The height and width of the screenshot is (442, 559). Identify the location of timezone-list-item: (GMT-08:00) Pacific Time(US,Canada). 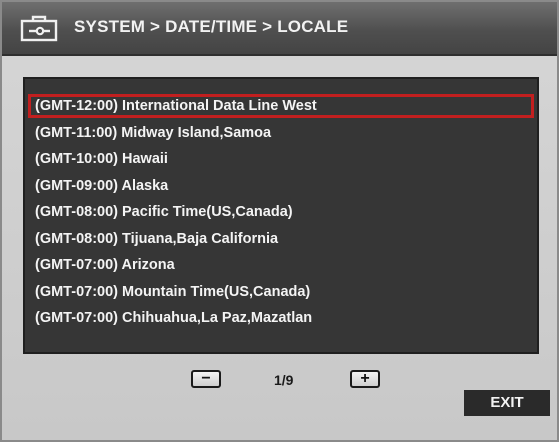
(281, 212).